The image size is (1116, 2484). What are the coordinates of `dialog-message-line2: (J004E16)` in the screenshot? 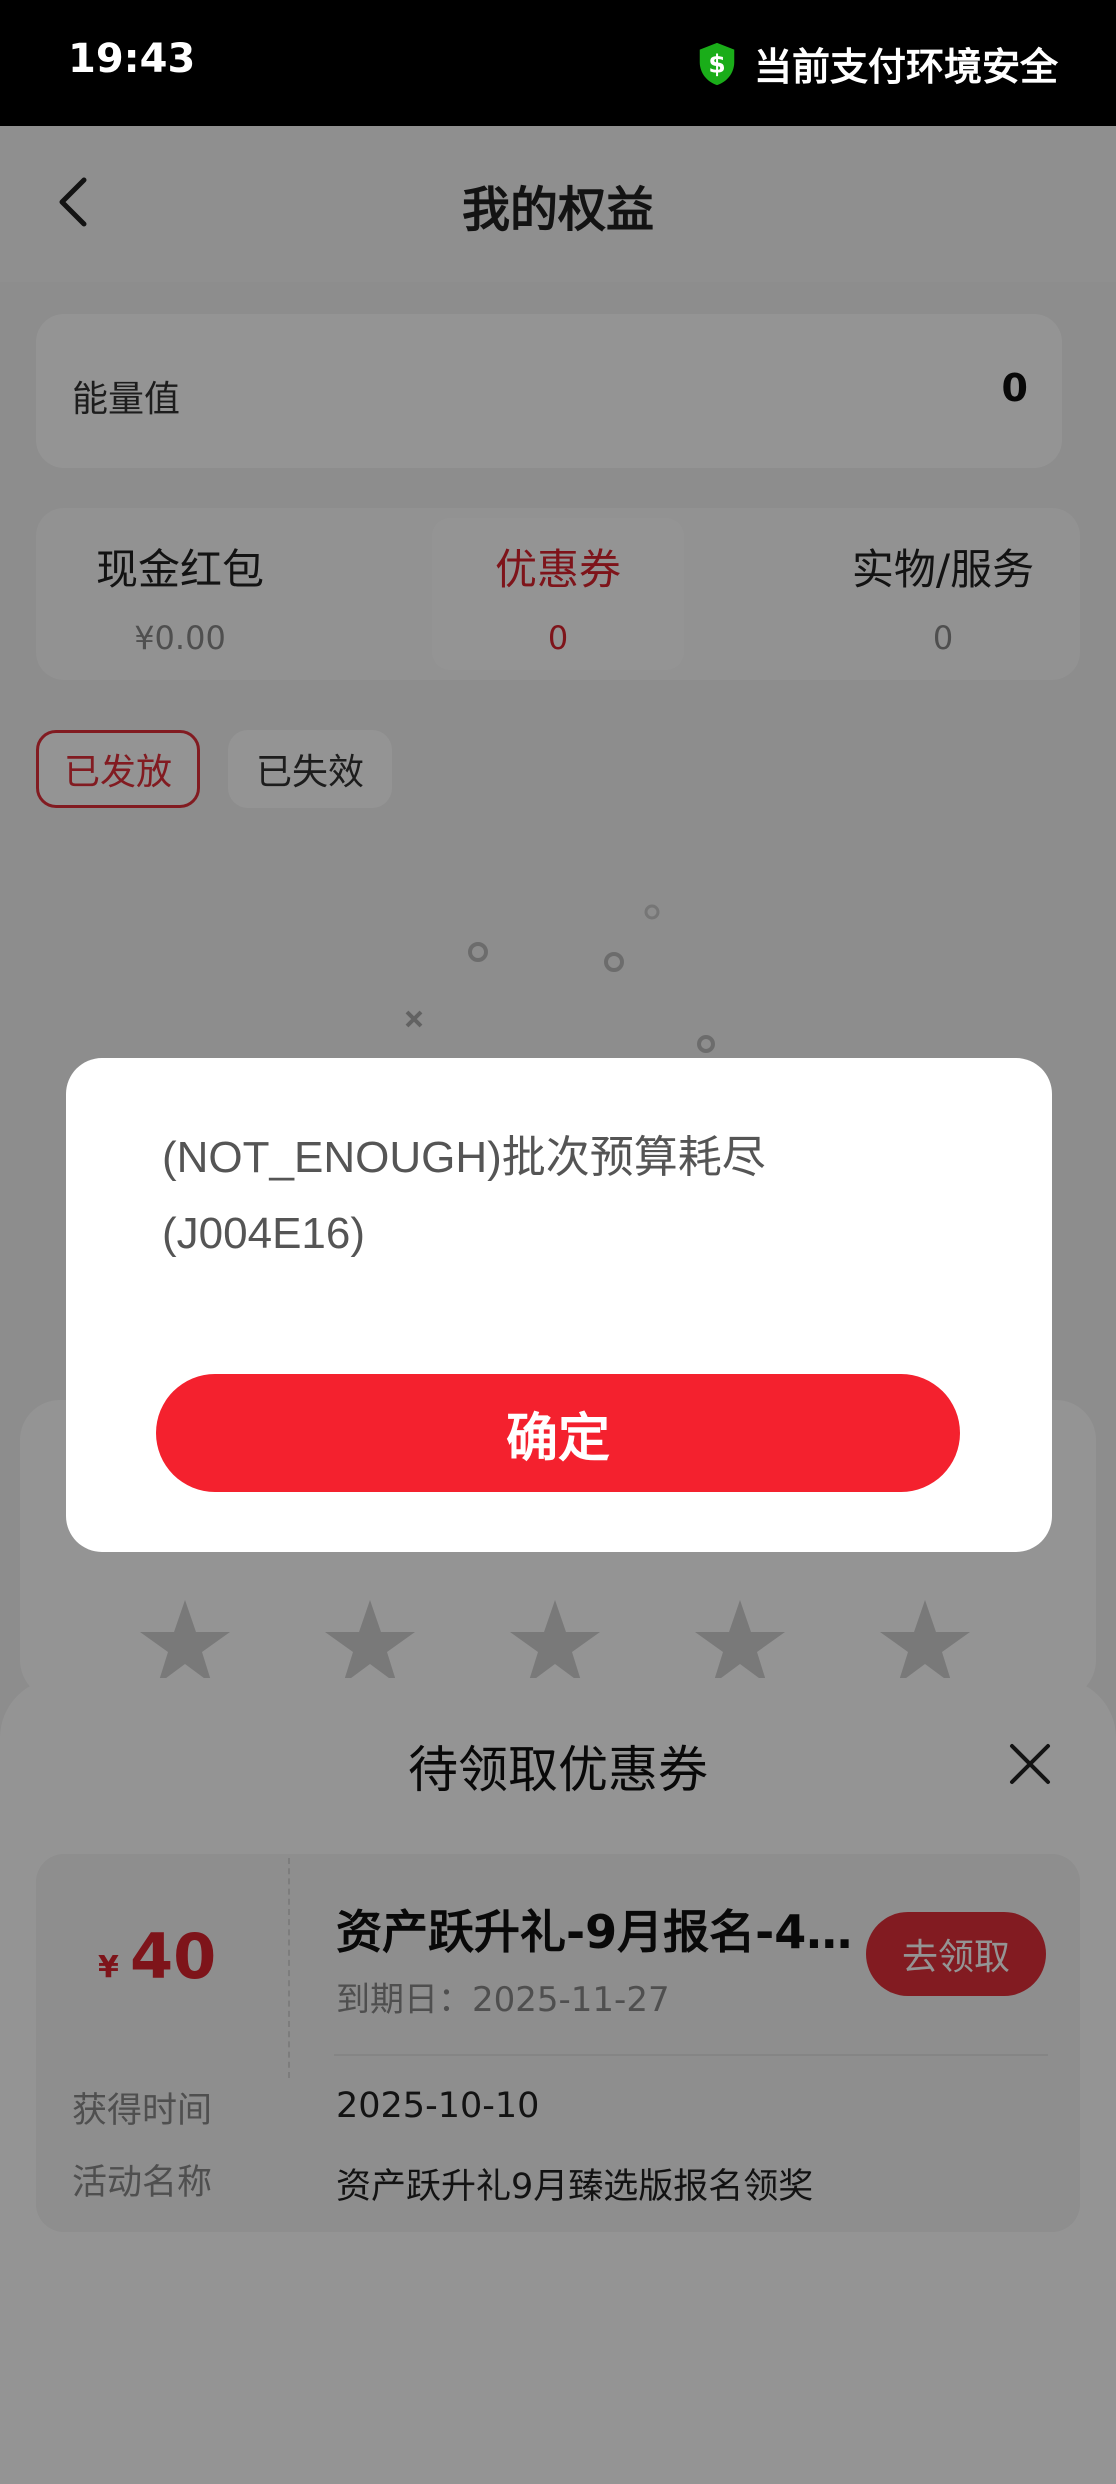 It's located at (264, 1233).